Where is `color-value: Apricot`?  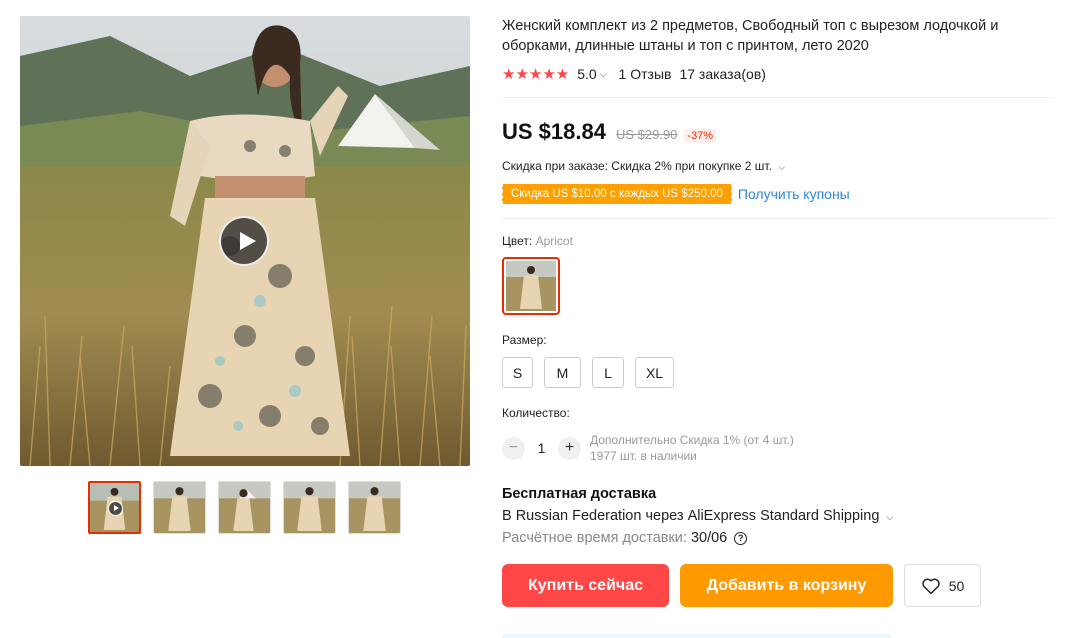
color-value: Apricot is located at coordinates (554, 241).